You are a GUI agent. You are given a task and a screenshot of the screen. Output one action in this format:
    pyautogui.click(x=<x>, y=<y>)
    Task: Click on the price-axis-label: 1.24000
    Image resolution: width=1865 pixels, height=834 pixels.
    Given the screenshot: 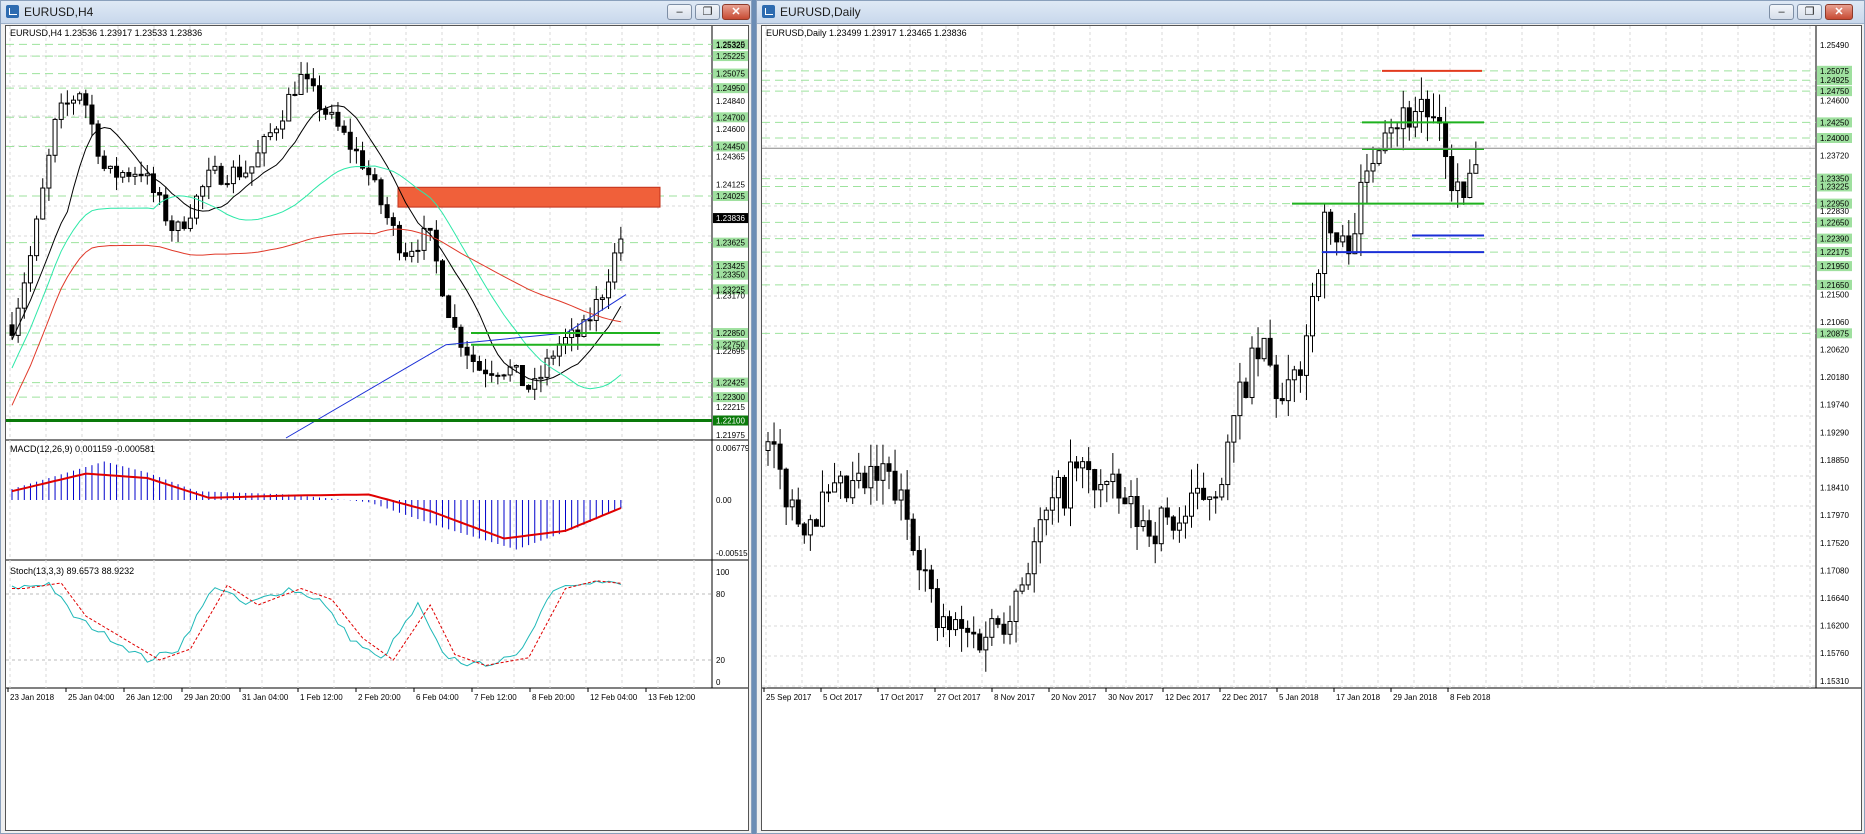 What is the action you would take?
    pyautogui.click(x=1834, y=138)
    